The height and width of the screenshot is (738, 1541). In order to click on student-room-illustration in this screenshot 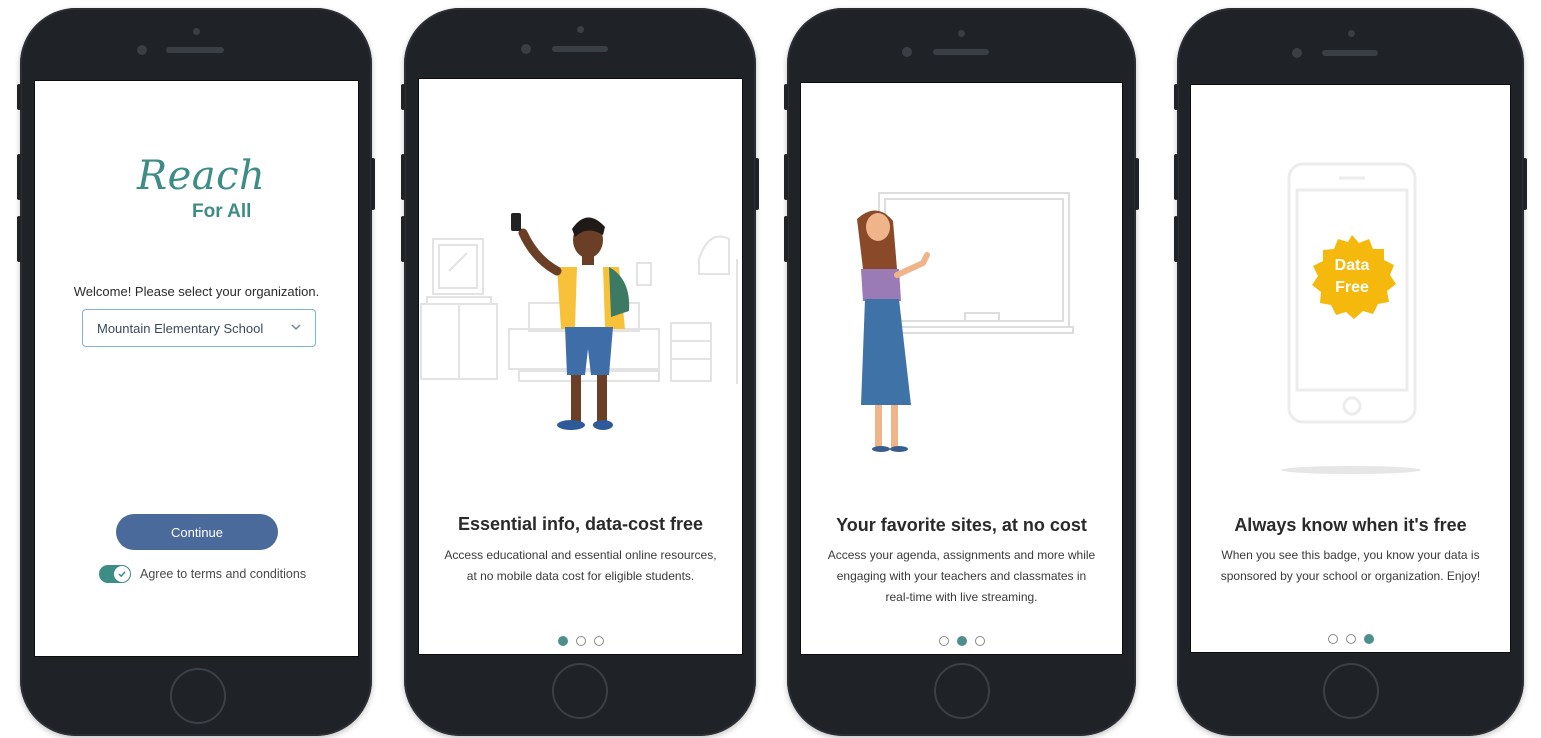, I will do `click(579, 321)`.